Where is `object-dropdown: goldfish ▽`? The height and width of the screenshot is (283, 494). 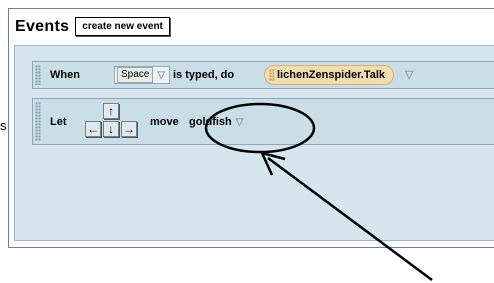
object-dropdown: goldfish ▽ is located at coordinates (216, 122).